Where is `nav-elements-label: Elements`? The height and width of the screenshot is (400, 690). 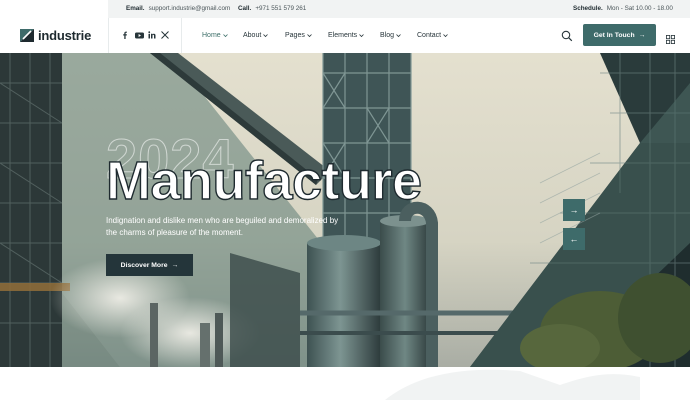
nav-elements-label: Elements is located at coordinates (343, 35).